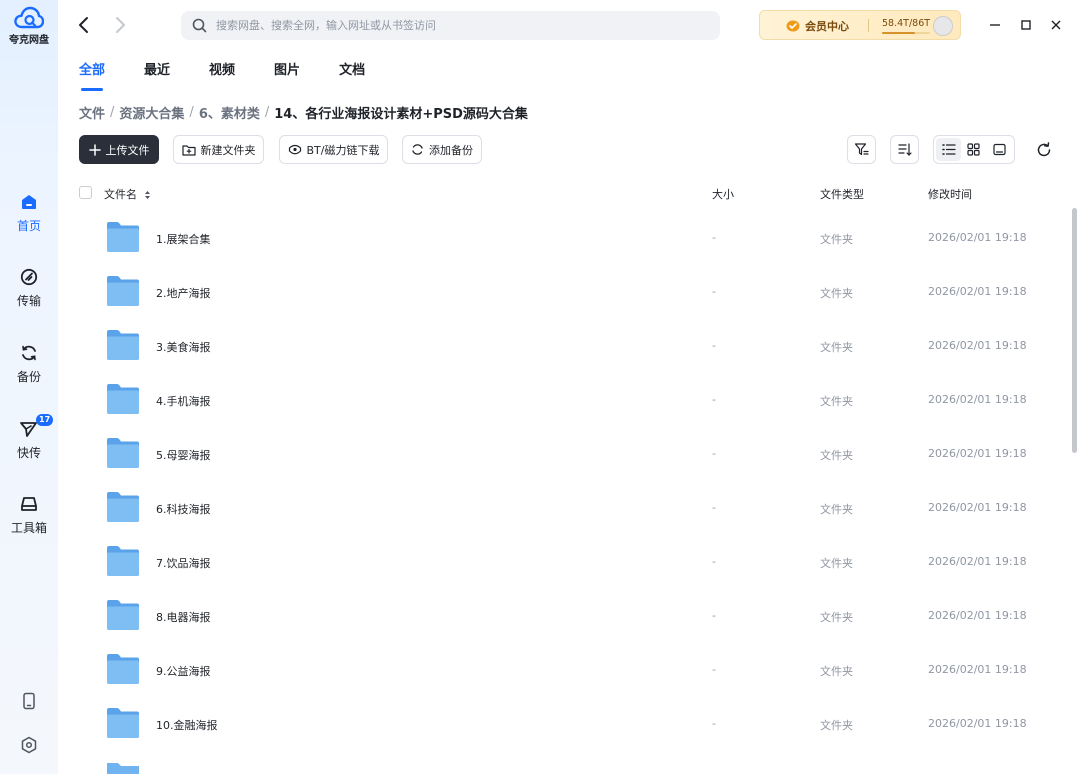 The width and height of the screenshot is (1080, 774). What do you see at coordinates (287, 77) in the screenshot?
I see `tab-images: 图片` at bounding box center [287, 77].